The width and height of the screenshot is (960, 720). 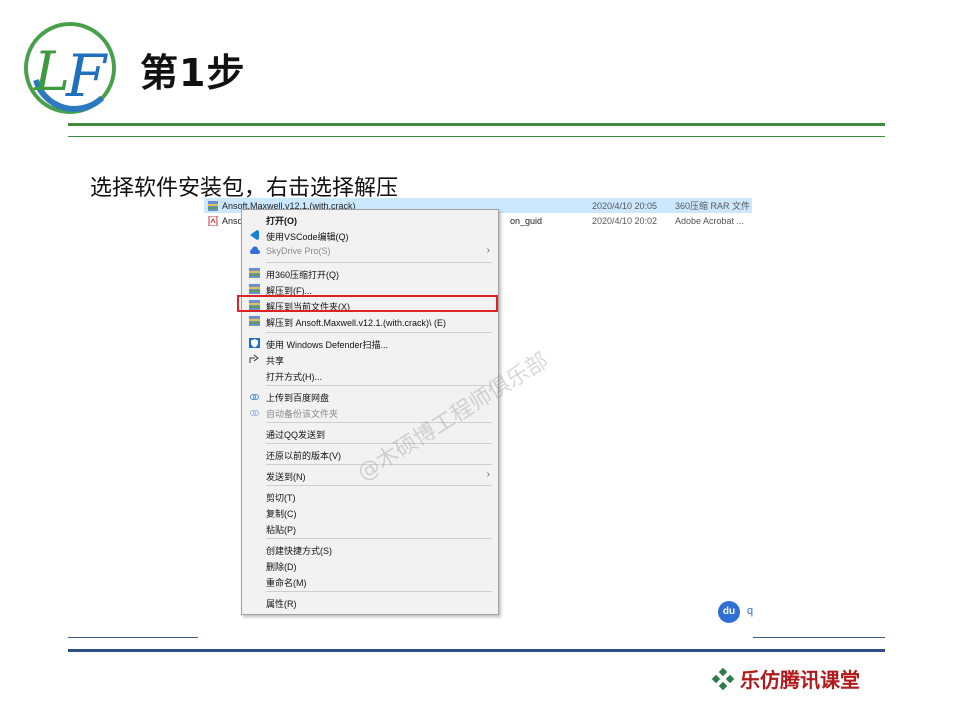 What do you see at coordinates (476, 136) in the screenshot?
I see `header-rule-thin` at bounding box center [476, 136].